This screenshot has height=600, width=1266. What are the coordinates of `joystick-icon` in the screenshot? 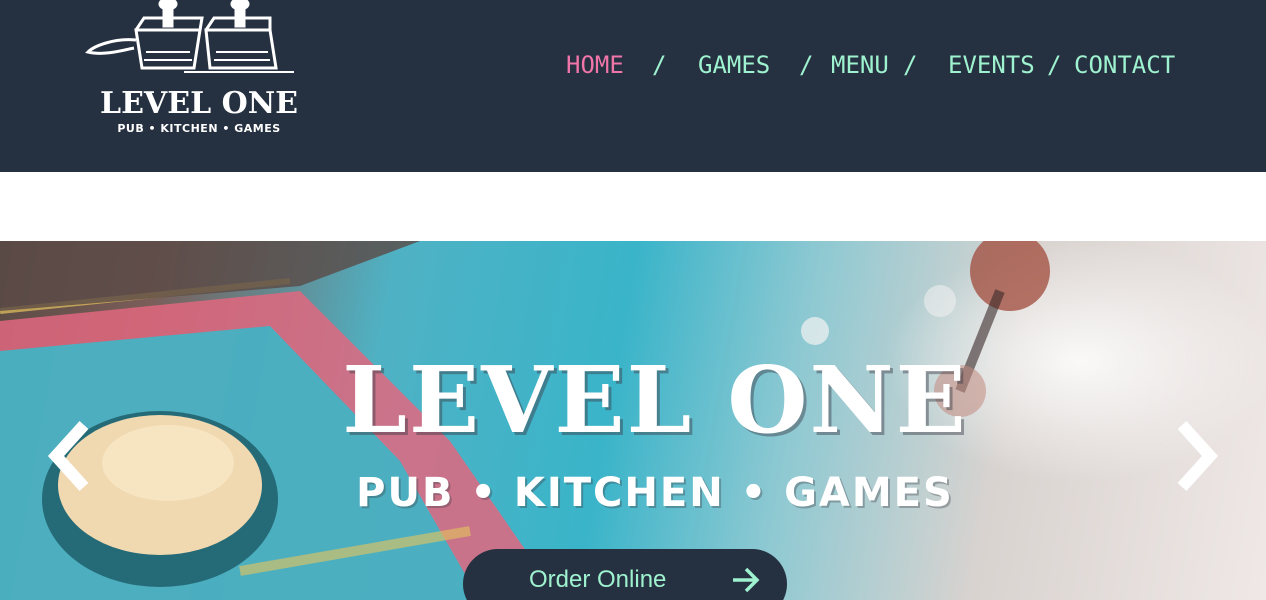 It's located at (189, 36).